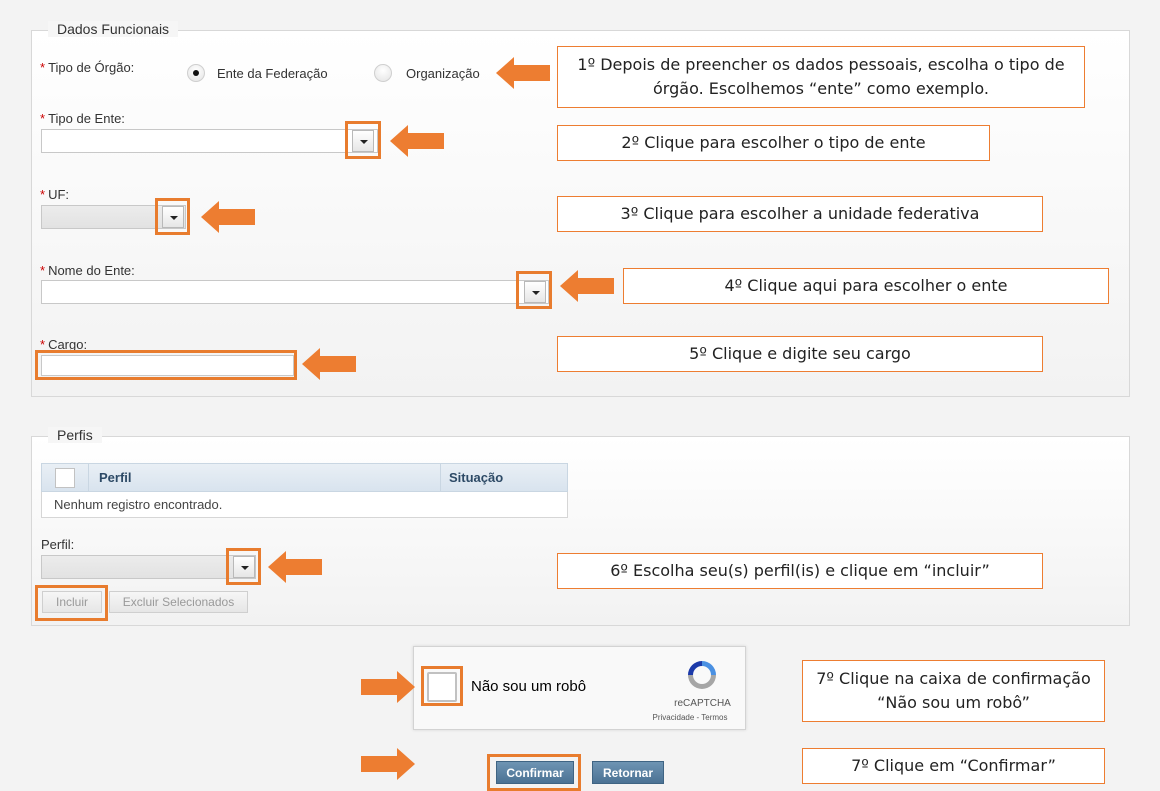  Describe the element at coordinates (773, 143) in the screenshot. I see `note-step-2: 2º Clique para escolher o tipo de ente` at that location.